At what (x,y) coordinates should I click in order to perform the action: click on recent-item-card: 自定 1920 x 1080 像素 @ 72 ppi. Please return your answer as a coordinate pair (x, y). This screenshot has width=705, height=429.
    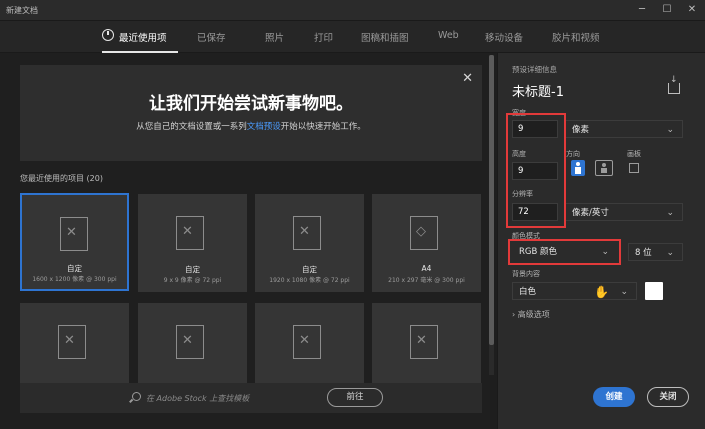
    Looking at the image, I should click on (309, 243).